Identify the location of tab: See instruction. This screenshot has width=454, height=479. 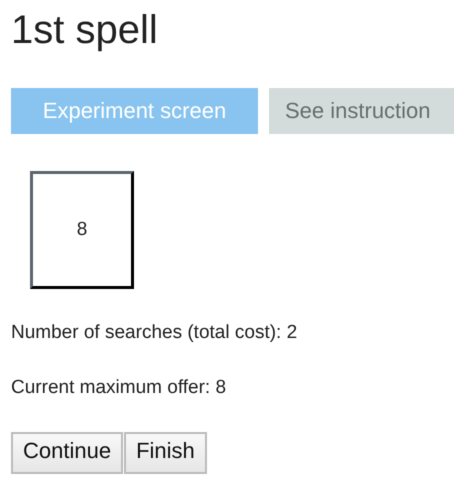
(361, 111).